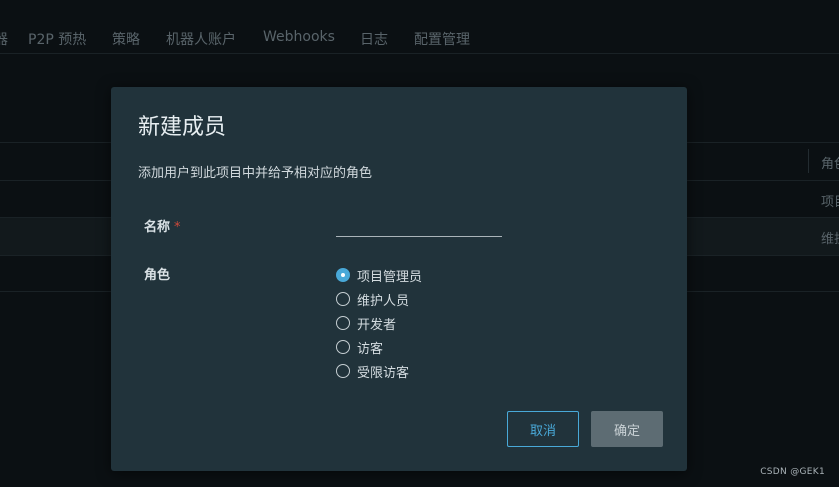 The width and height of the screenshot is (839, 487). Describe the element at coordinates (808, 161) in the screenshot. I see `column-separator` at that location.